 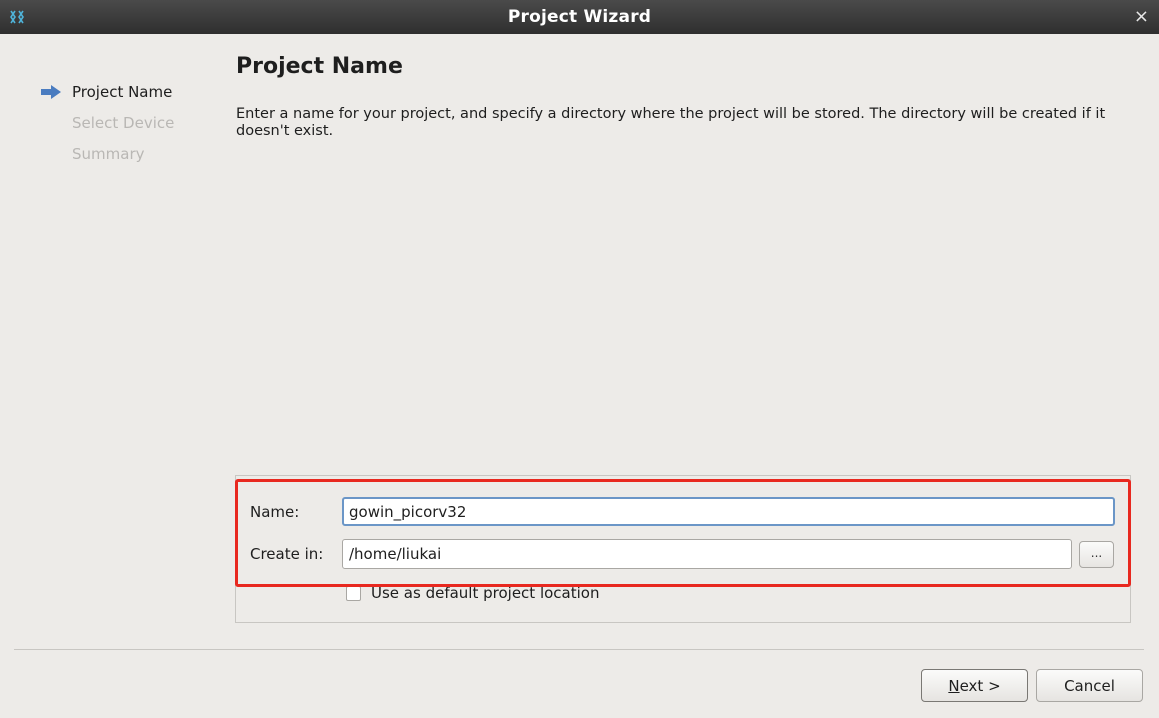 I want to click on step-label: Project Name, so click(x=122, y=91).